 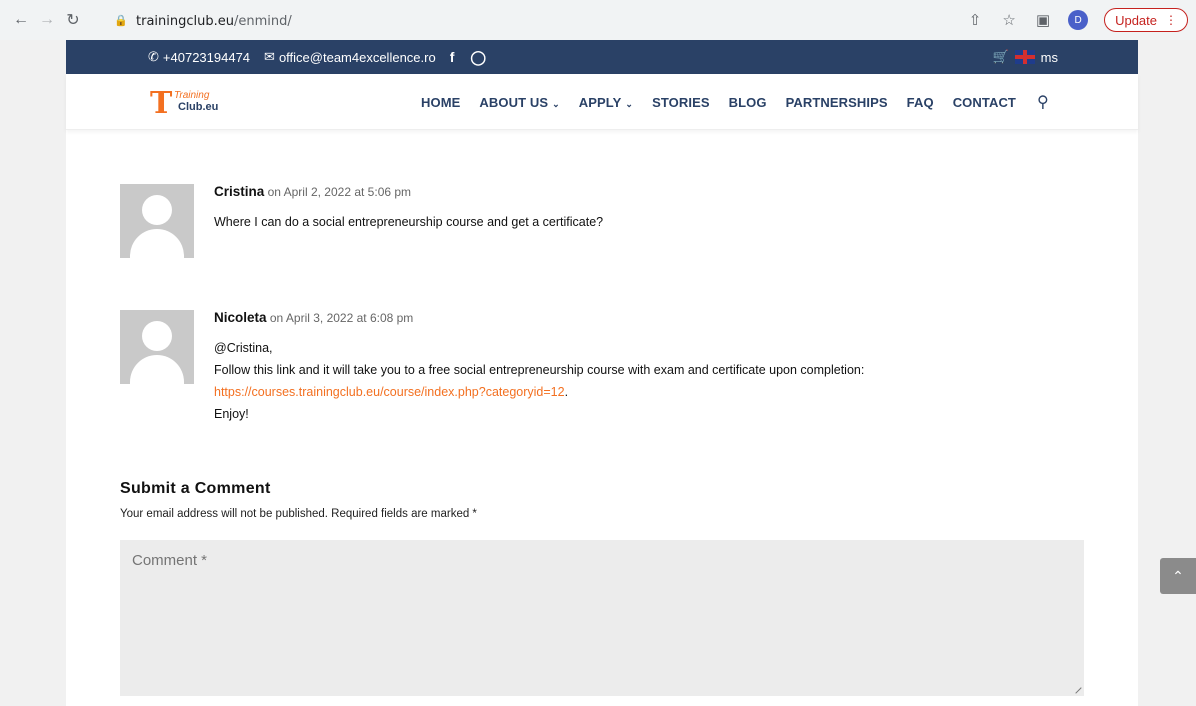 I want to click on logo-line2: Club.eu, so click(x=198, y=107).